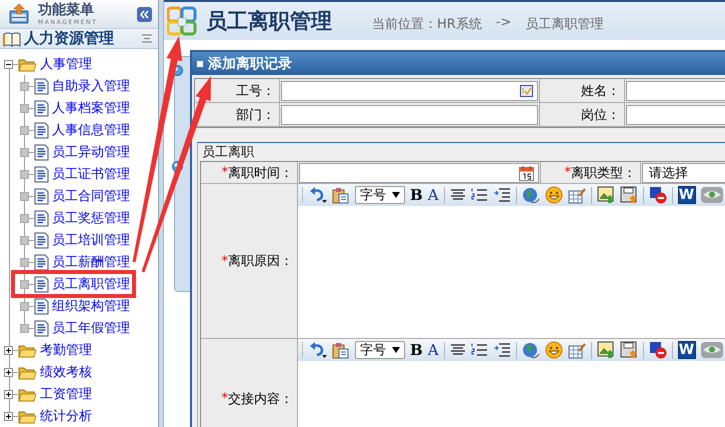  I want to click on collapse-button, so click(144, 14).